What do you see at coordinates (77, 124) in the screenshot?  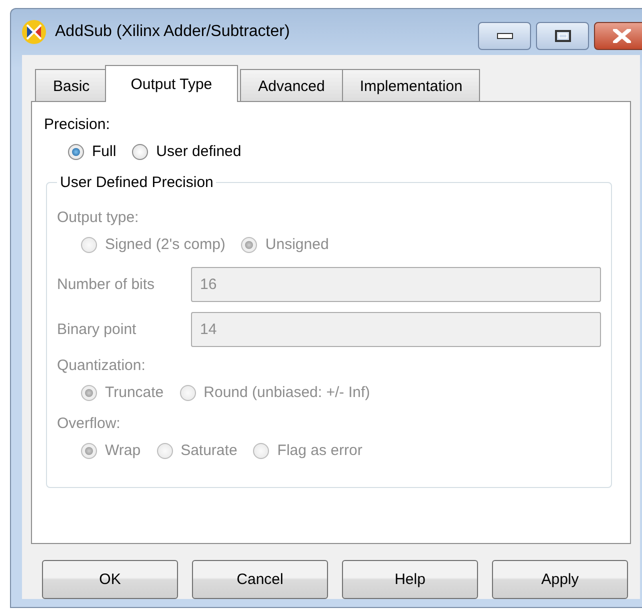 I see `precision-label: Precision:` at bounding box center [77, 124].